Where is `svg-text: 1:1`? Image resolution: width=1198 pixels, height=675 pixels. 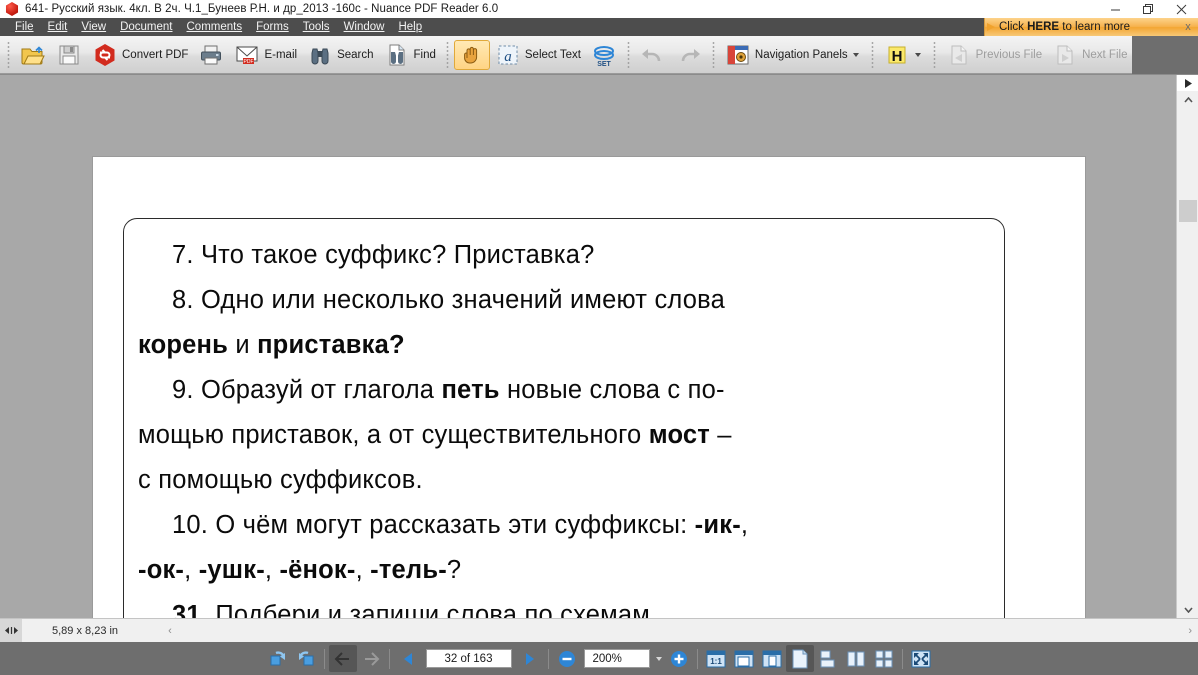
svg-text: 1:1 is located at coordinates (716, 661).